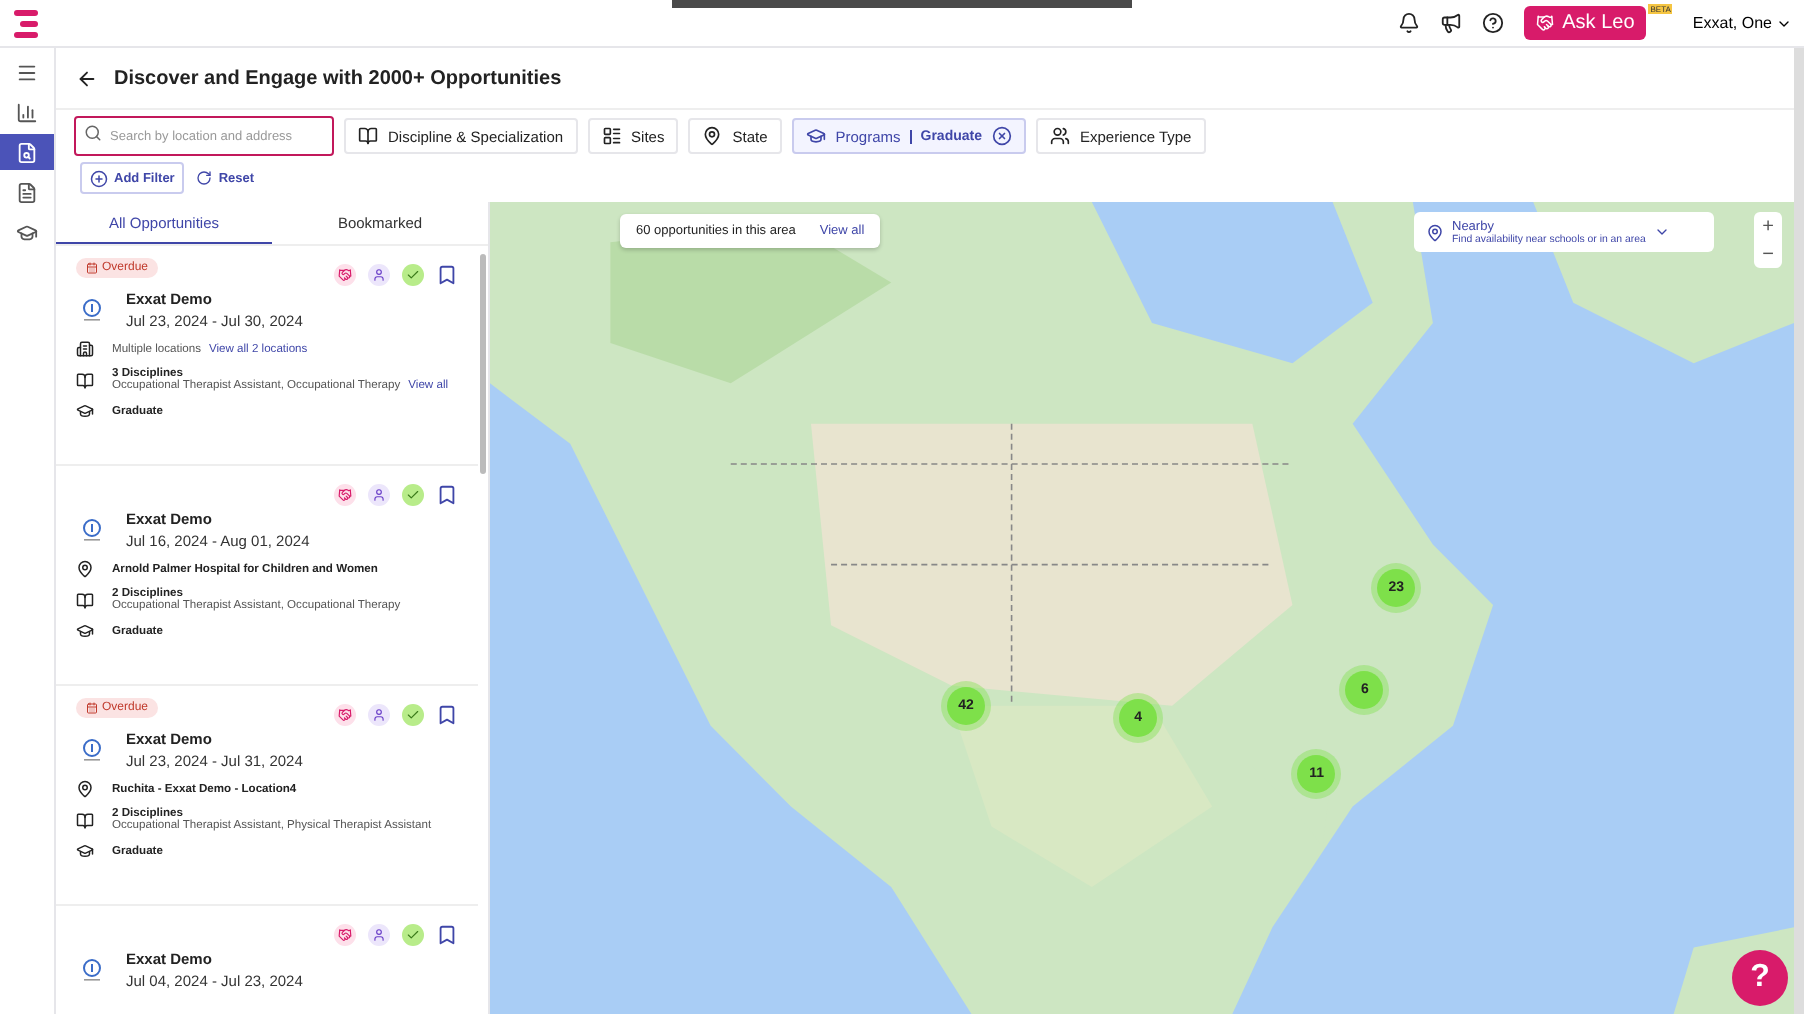  I want to click on notification-bell-icon, so click(1409, 23).